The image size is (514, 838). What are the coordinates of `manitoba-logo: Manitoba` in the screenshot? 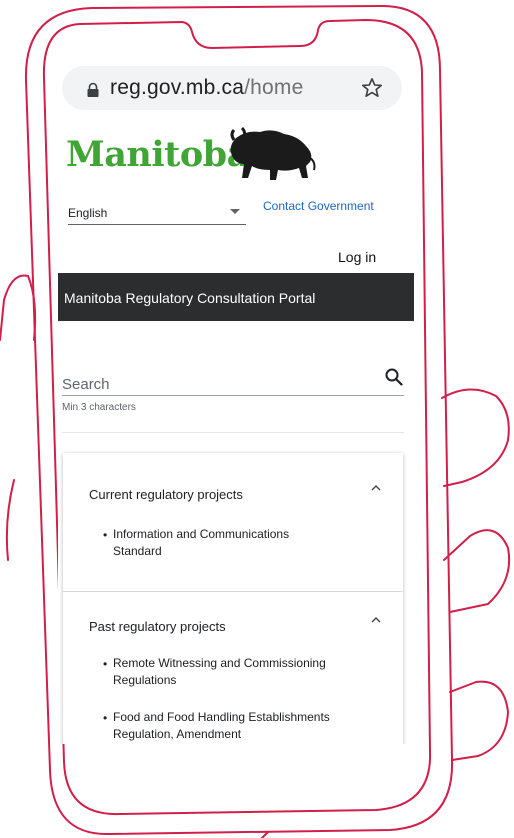 It's located at (191, 158).